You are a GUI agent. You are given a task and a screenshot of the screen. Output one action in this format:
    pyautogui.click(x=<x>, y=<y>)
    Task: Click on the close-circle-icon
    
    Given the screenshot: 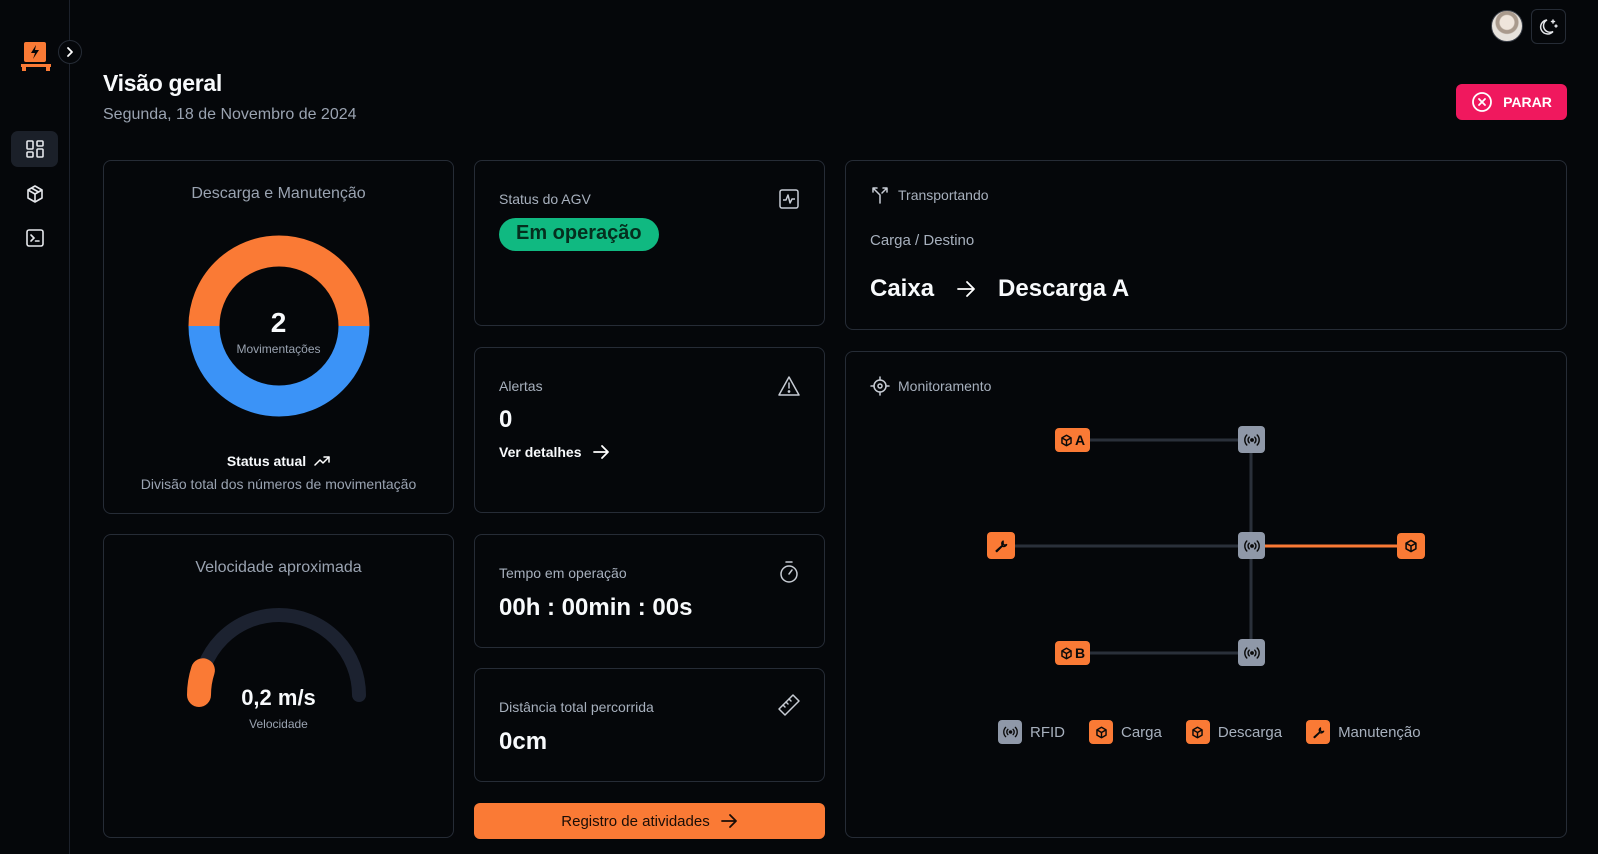 What is the action you would take?
    pyautogui.click(x=1482, y=102)
    